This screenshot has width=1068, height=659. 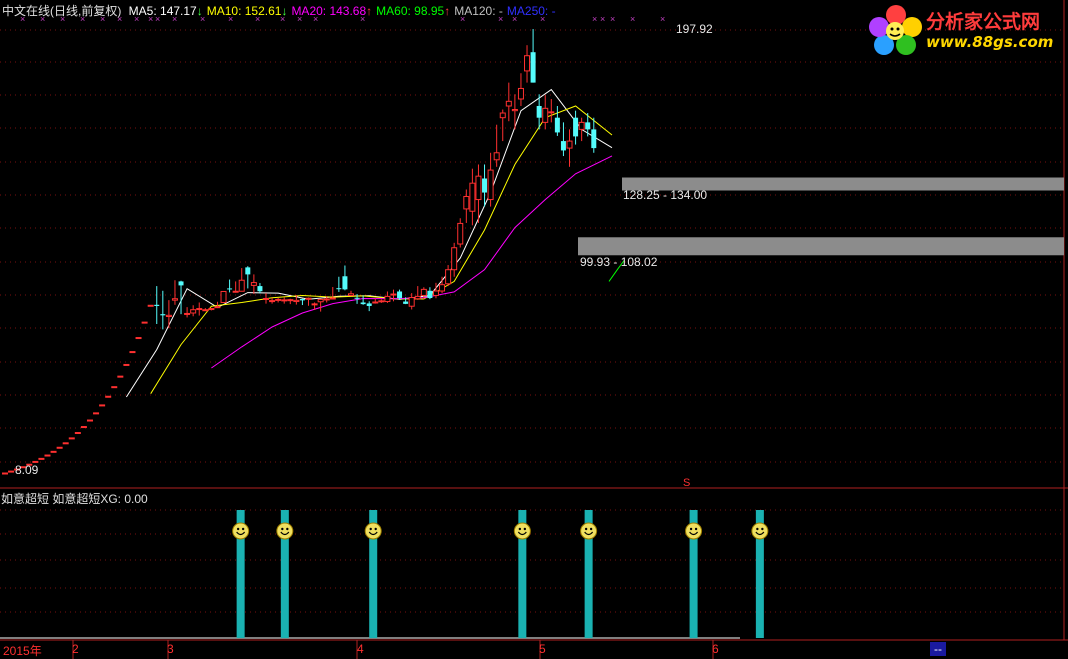 I want to click on x-axis-month: 5, so click(x=542, y=649).